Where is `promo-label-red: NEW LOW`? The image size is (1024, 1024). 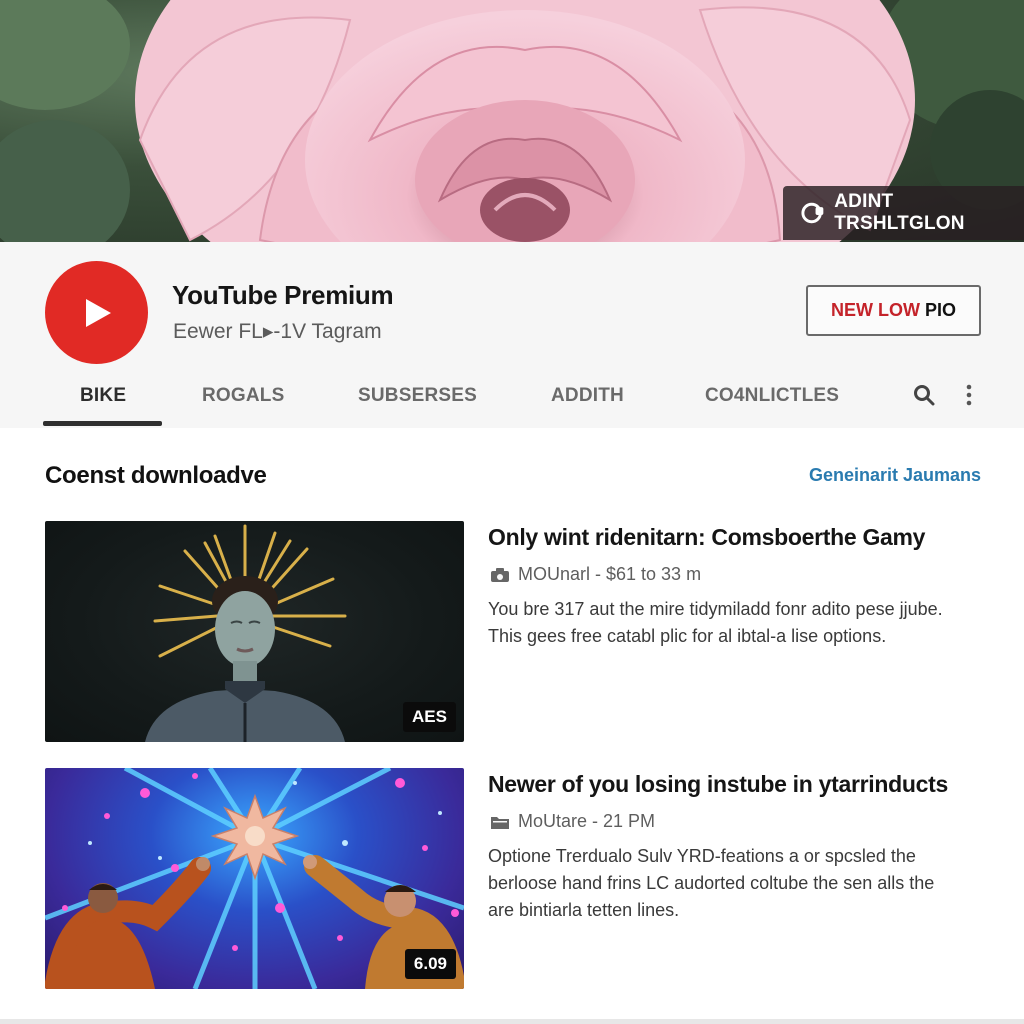 promo-label-red: NEW LOW is located at coordinates (875, 310).